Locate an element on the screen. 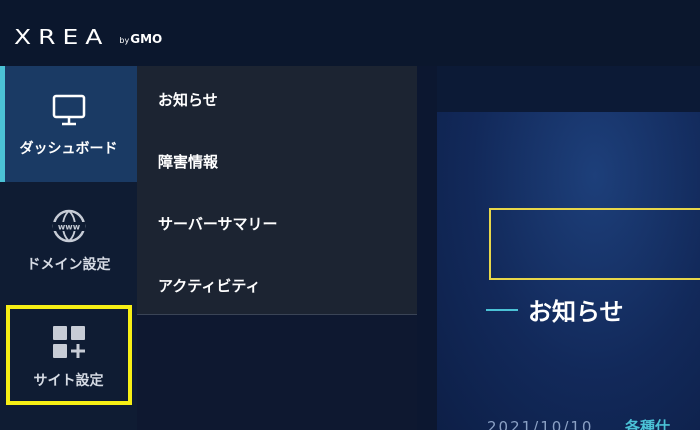 The height and width of the screenshot is (430, 700). nav-label-dashboard: ダッシュボード is located at coordinates (68, 149).